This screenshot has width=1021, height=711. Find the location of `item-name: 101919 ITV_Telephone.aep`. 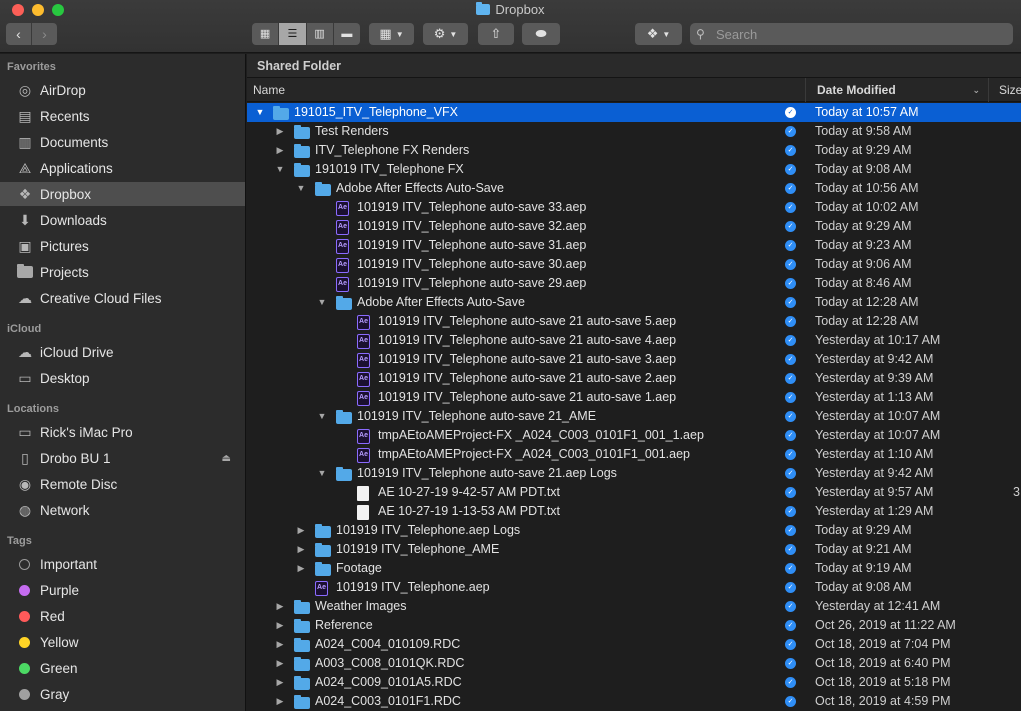

item-name: 101919 ITV_Telephone.aep is located at coordinates (413, 587).